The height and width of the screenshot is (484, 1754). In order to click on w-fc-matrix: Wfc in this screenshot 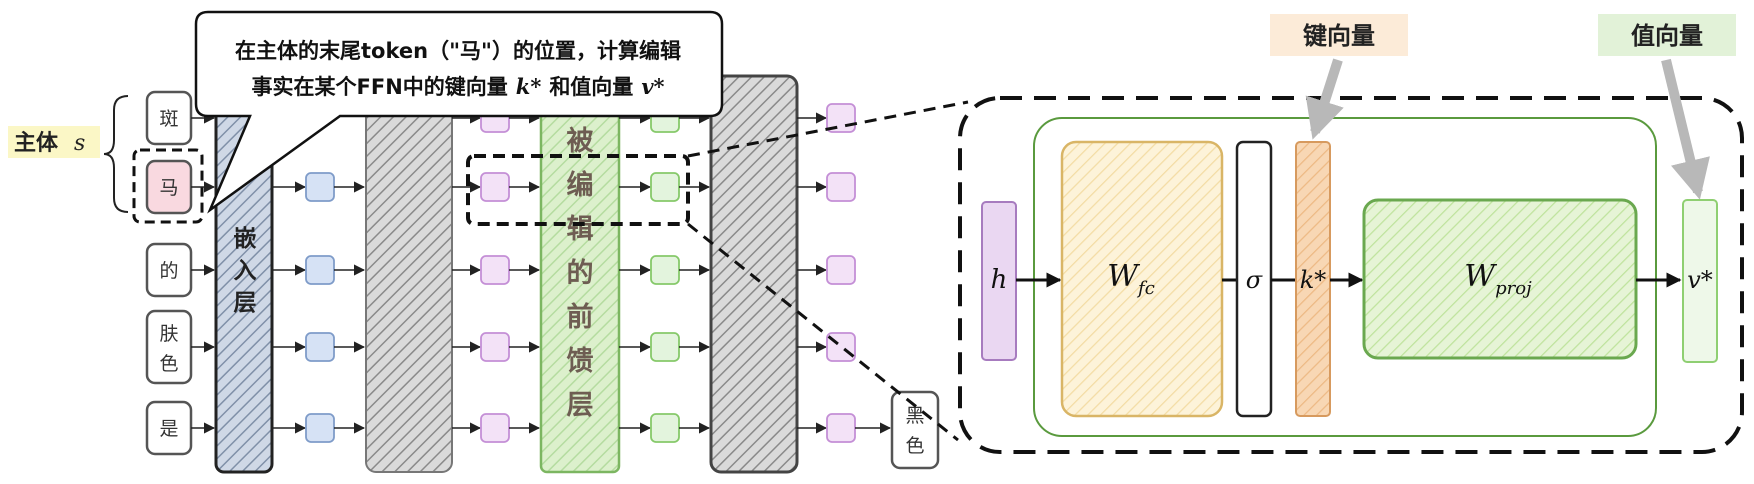, I will do `click(1142, 279)`.